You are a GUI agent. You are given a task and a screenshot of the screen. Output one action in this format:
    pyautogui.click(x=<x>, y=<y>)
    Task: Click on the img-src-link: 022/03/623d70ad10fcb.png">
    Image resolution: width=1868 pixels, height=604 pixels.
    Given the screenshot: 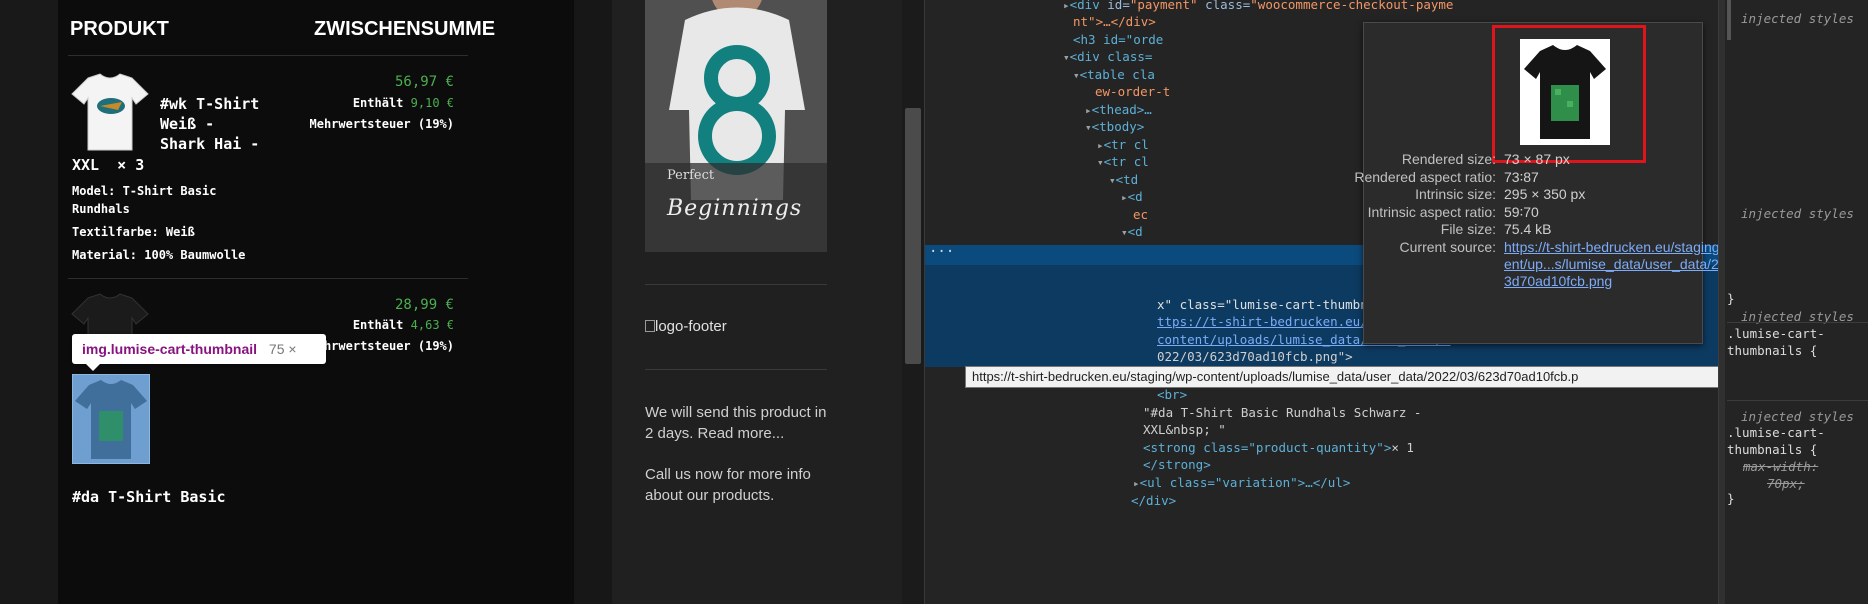 What is the action you would take?
    pyautogui.click(x=1255, y=357)
    